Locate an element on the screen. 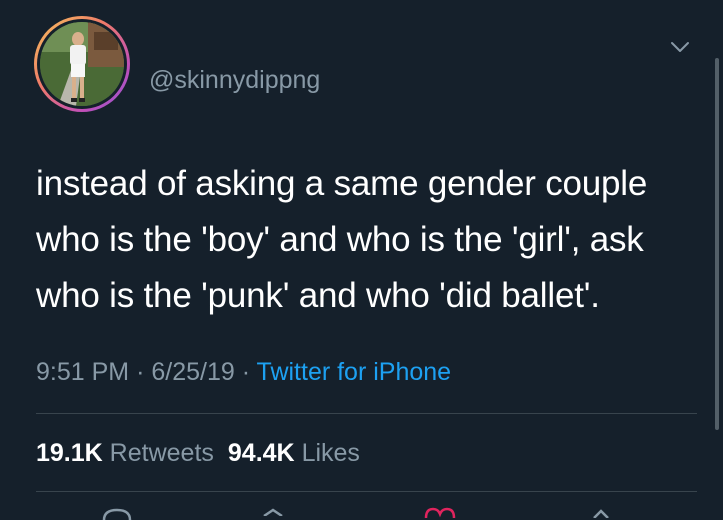 The image size is (723, 520). retweets-label: Retweets is located at coordinates (161, 453).